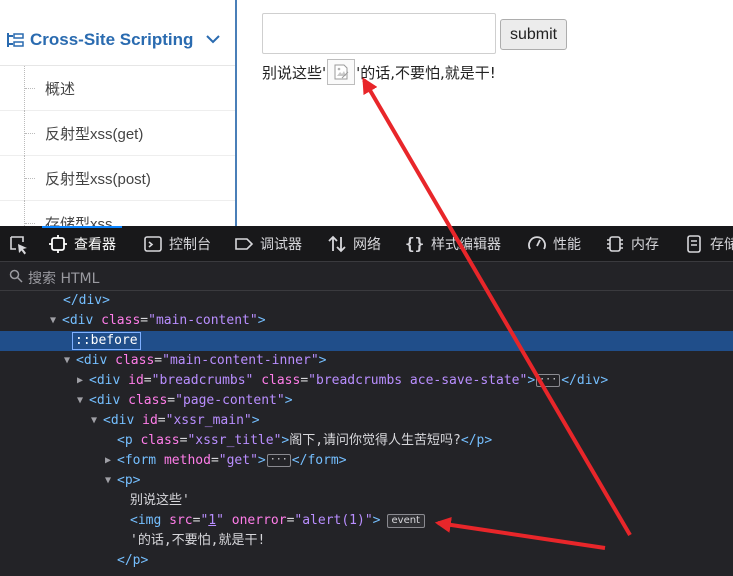 This screenshot has height=576, width=733. Describe the element at coordinates (366, 361) in the screenshot. I see `dom-node-row: ▼ <div class="main-content-inner">` at that location.